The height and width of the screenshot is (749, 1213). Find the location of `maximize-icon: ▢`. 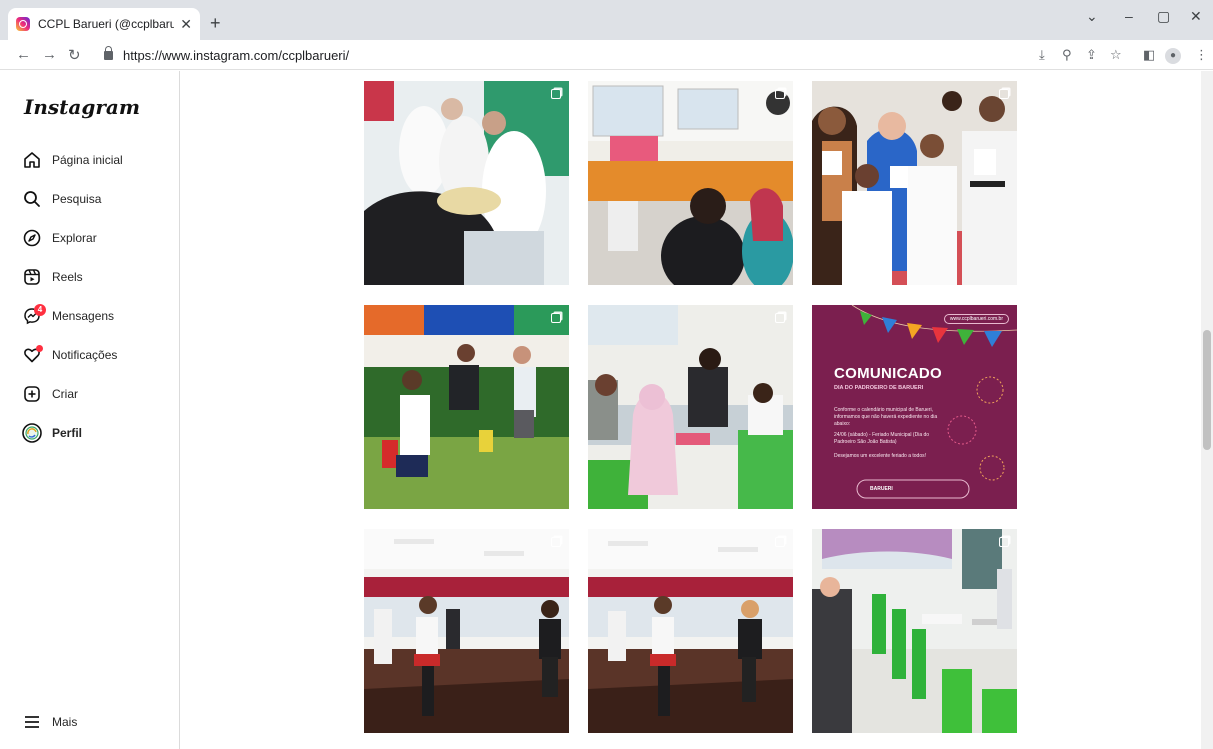

maximize-icon: ▢ is located at coordinates (1163, 16).